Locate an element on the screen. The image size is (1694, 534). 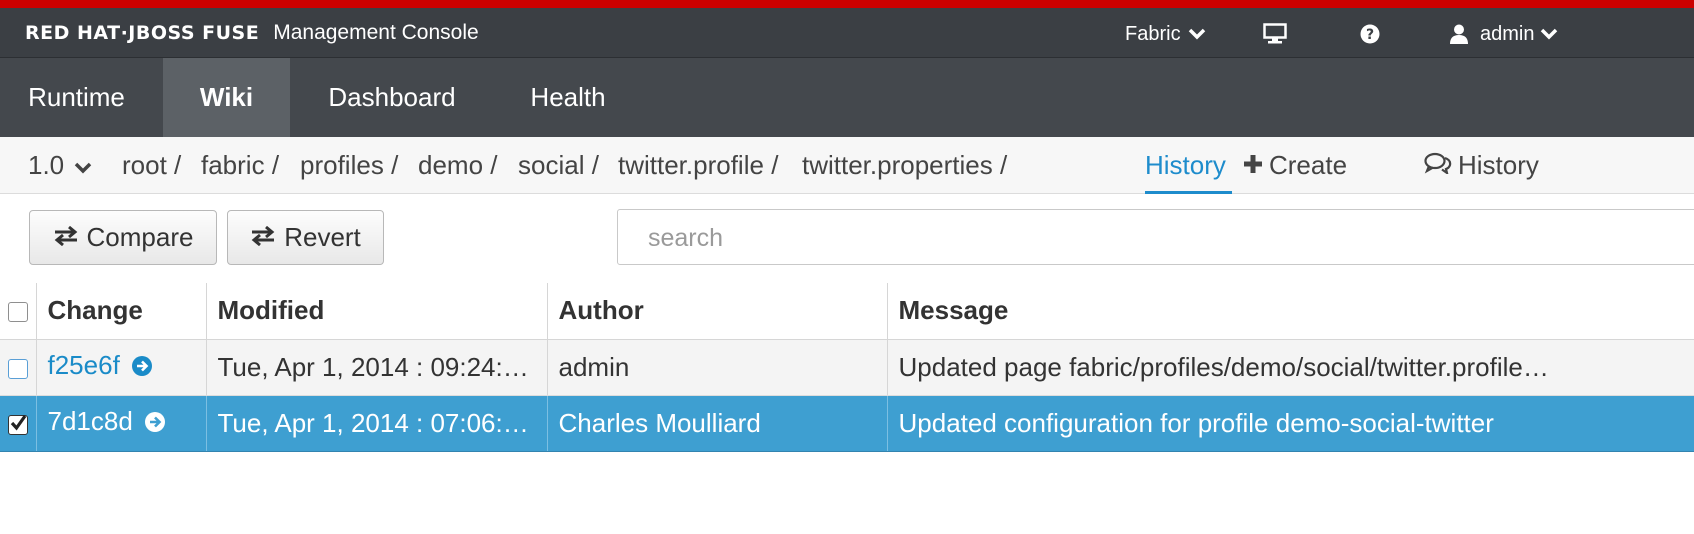
create-button: Create is located at coordinates (1295, 165).